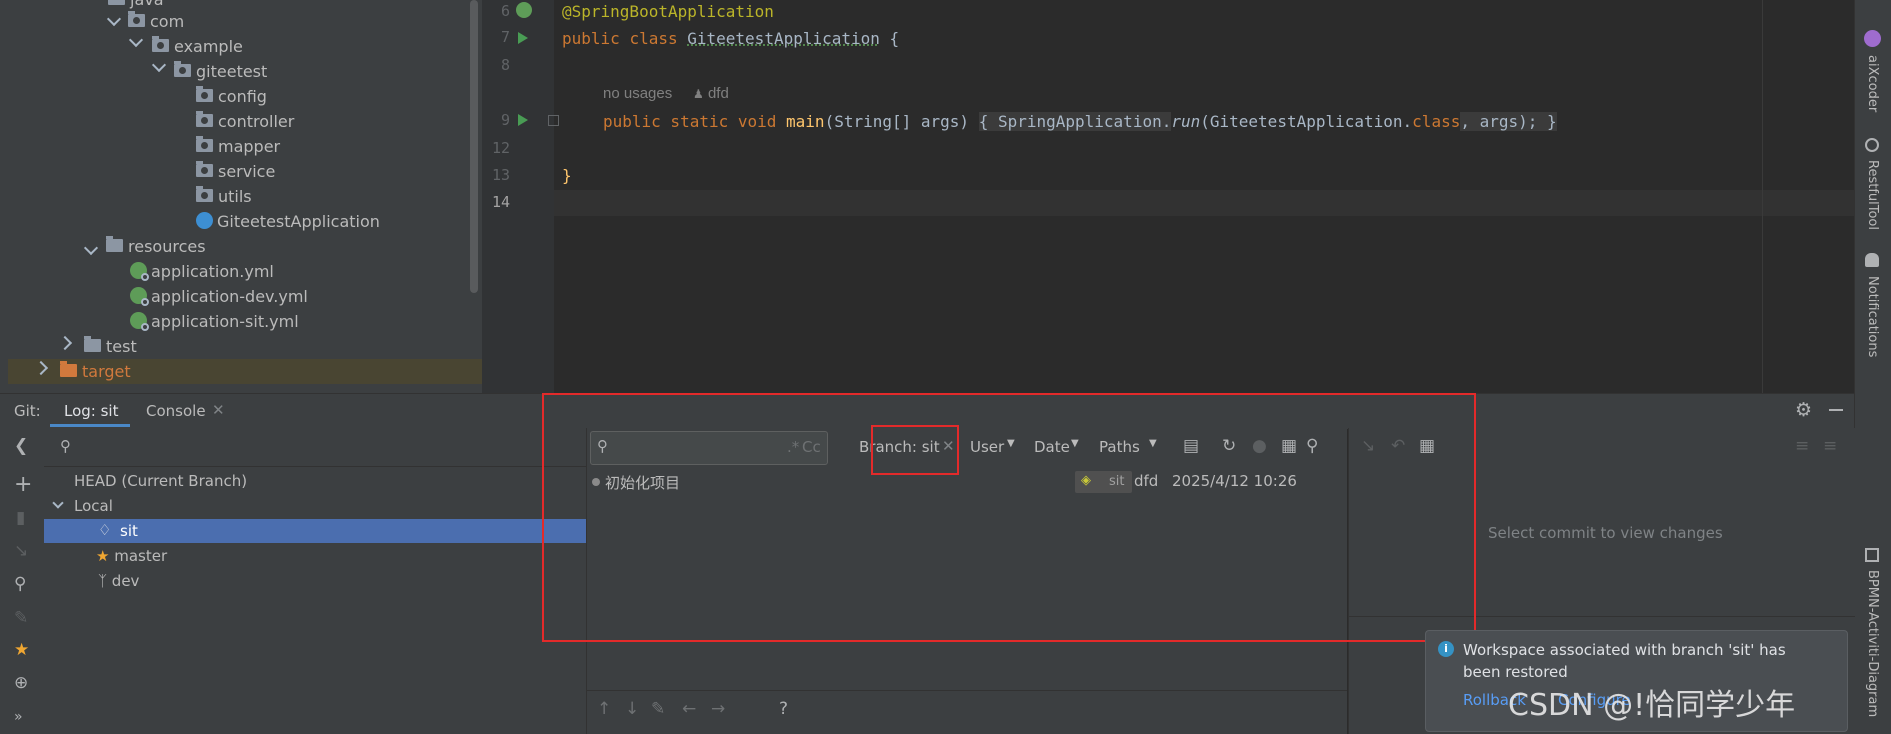  I want to click on delete-icon: ▮, so click(20, 518).